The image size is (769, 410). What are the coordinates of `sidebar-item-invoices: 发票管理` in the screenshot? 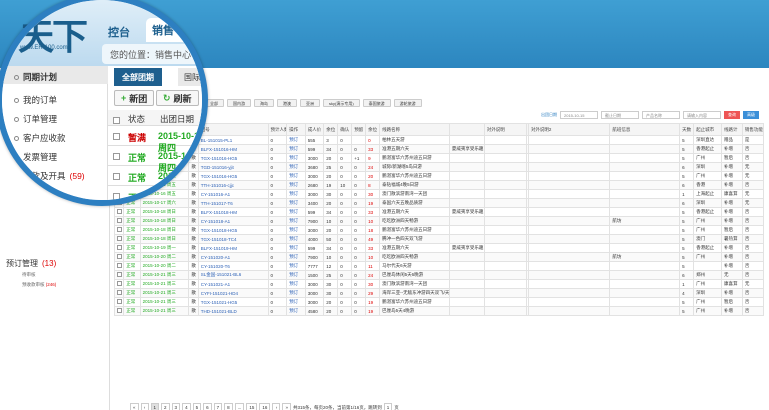 It's located at (35, 157).